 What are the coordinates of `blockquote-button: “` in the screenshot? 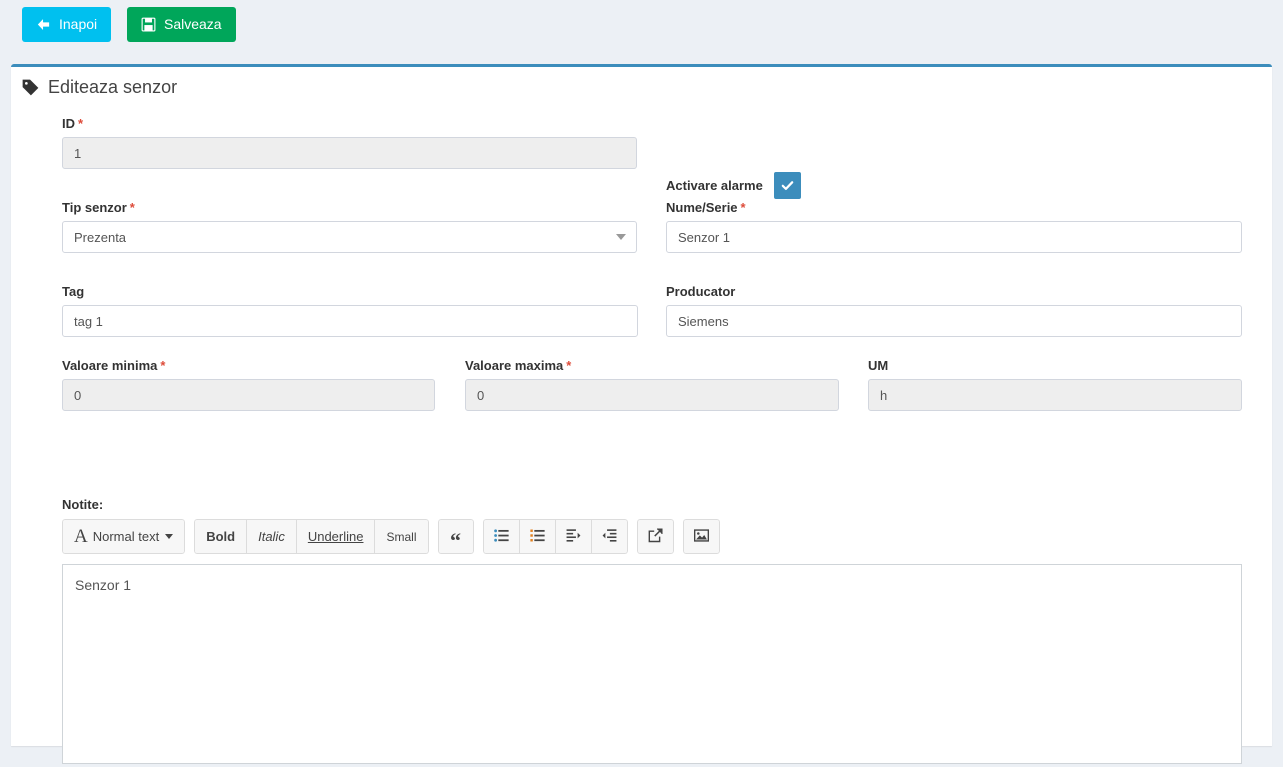 It's located at (455, 536).